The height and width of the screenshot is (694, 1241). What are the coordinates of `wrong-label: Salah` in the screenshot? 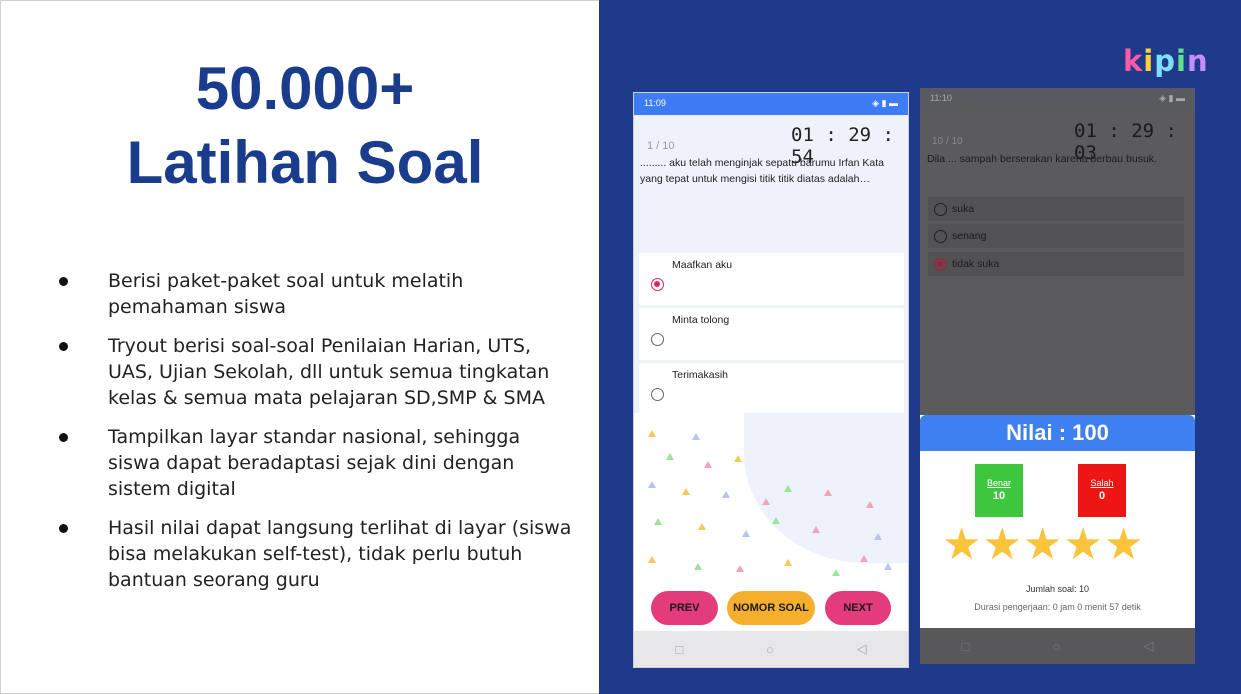 It's located at (1102, 483).